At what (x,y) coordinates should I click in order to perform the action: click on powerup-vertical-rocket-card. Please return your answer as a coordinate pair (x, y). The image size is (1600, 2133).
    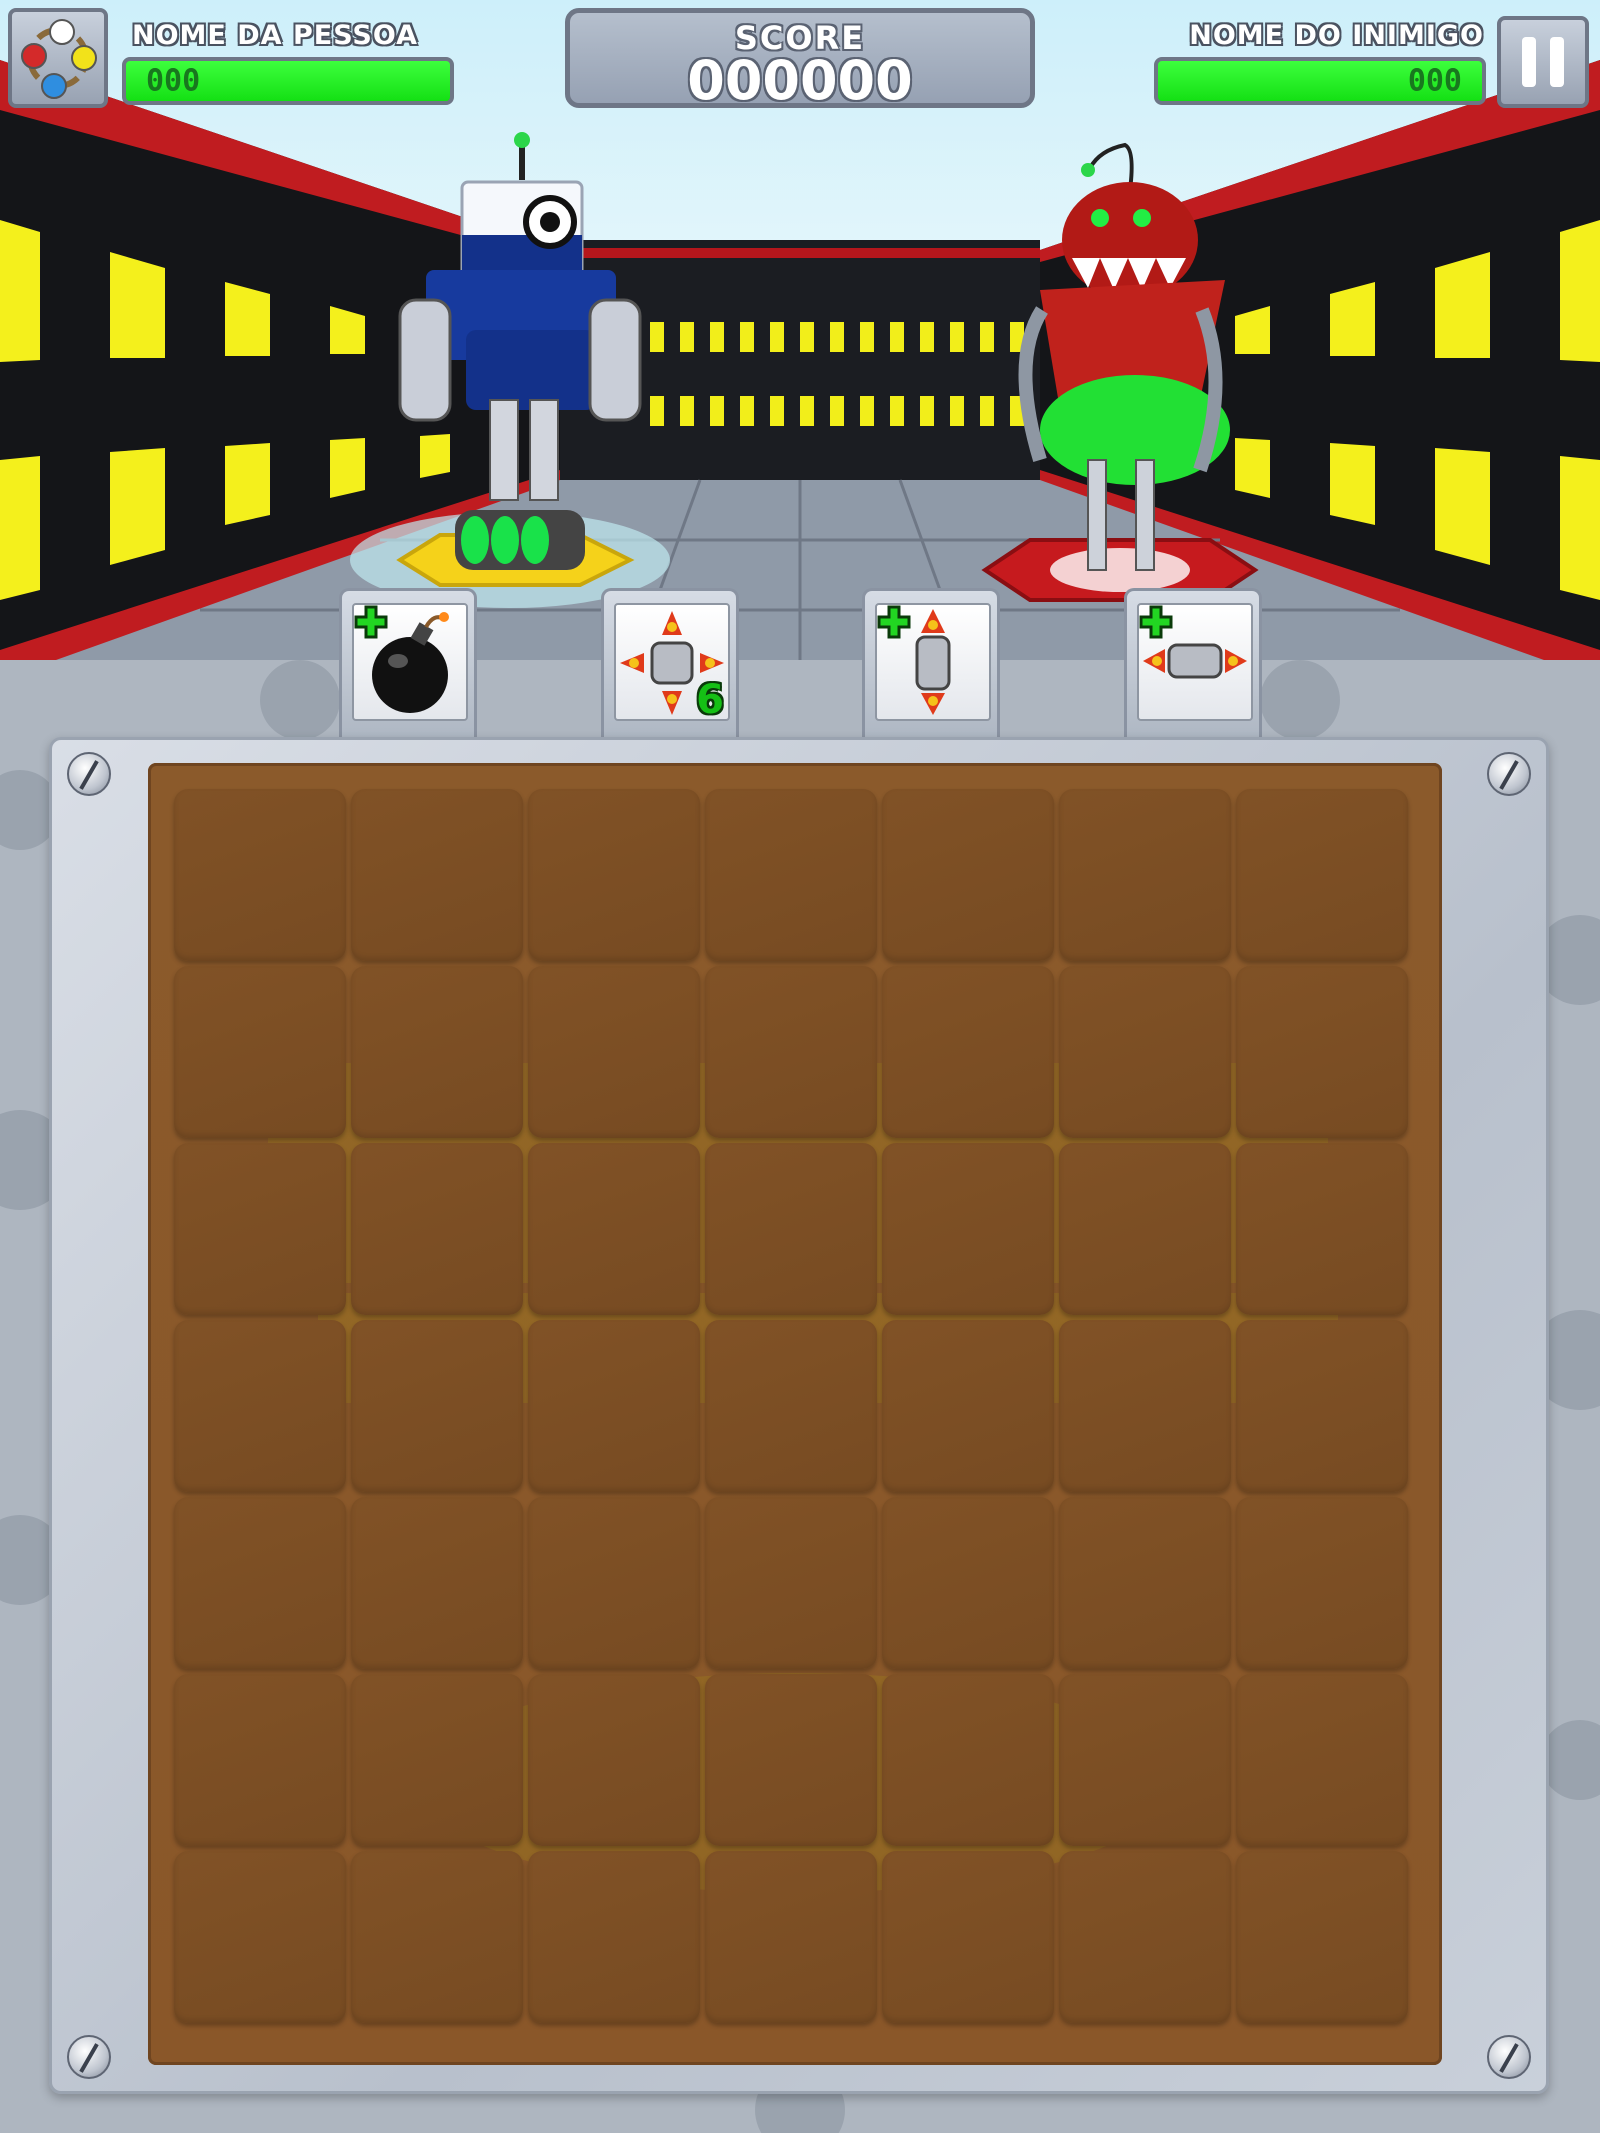
    Looking at the image, I should click on (933, 662).